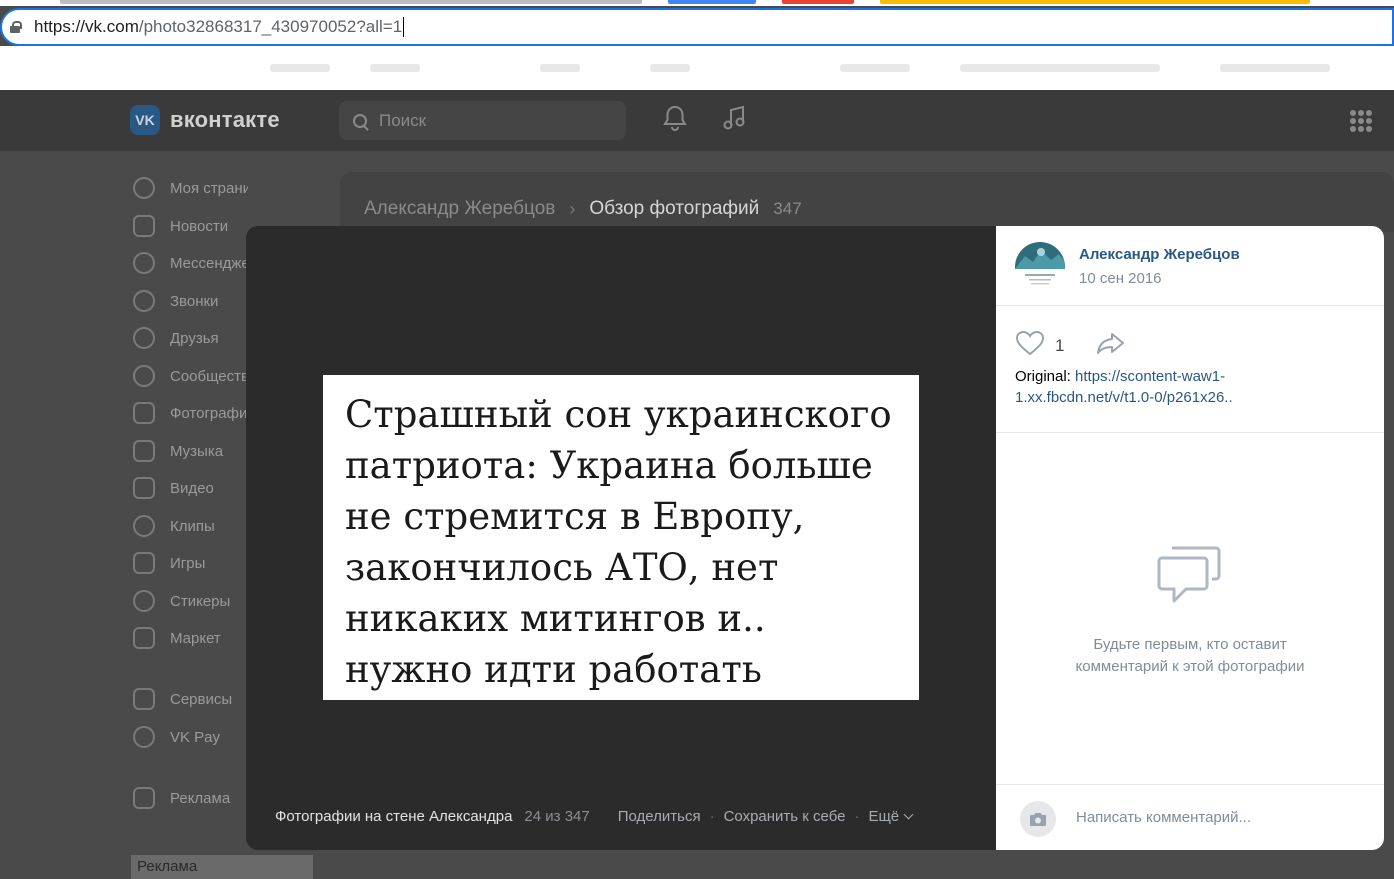 This screenshot has height=879, width=1394. What do you see at coordinates (1060, 345) in the screenshot?
I see `like-count: 1` at bounding box center [1060, 345].